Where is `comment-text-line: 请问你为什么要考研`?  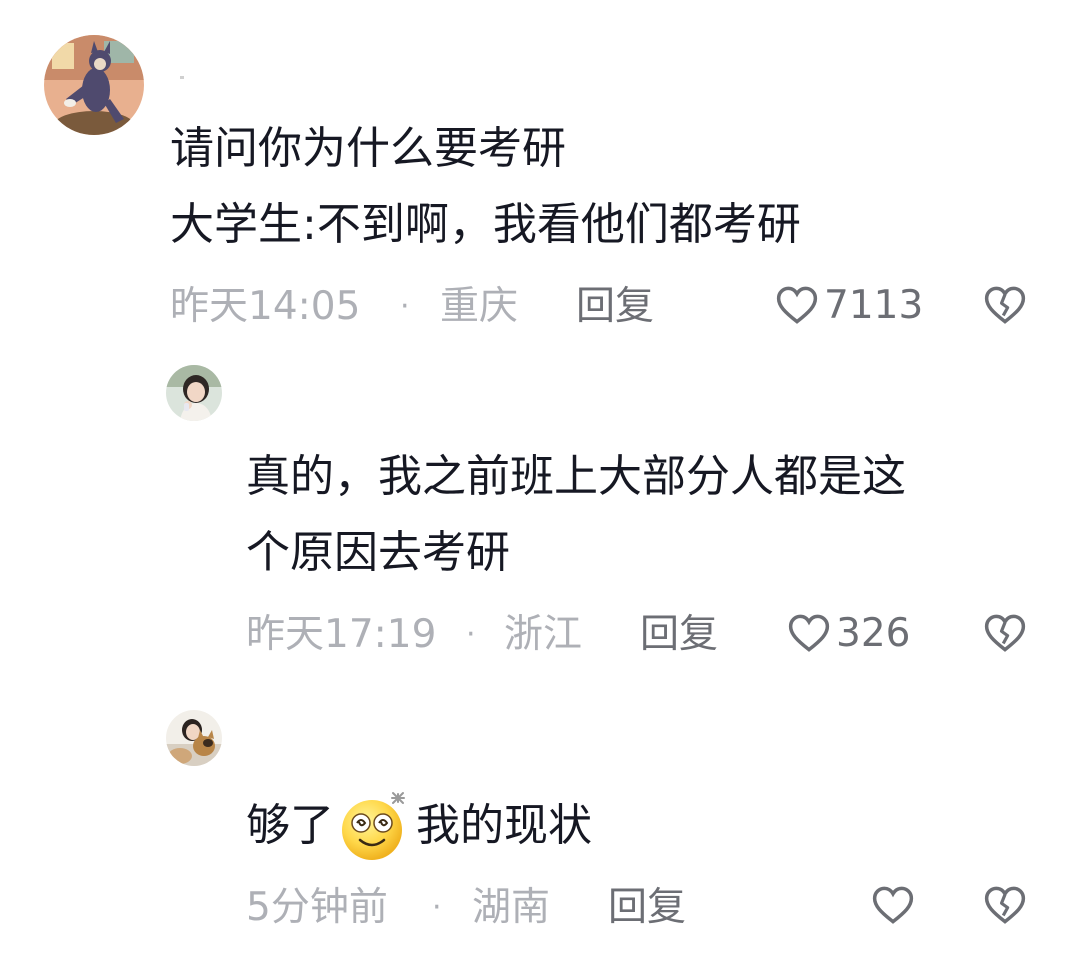 comment-text-line: 请问你为什么要考研 is located at coordinates (368, 148).